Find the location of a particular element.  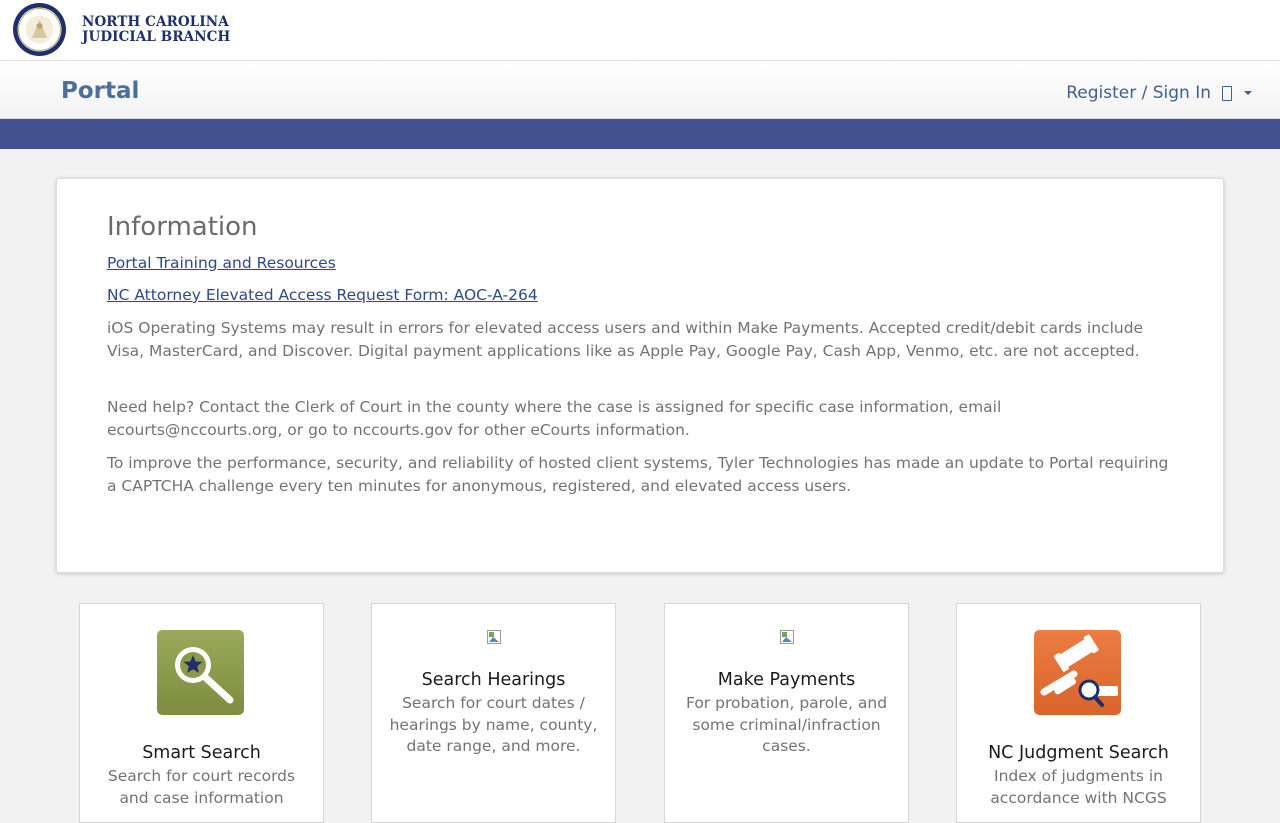

brand-name: NORTH CAROLINA JUDICIAL BRANCH is located at coordinates (156, 29).